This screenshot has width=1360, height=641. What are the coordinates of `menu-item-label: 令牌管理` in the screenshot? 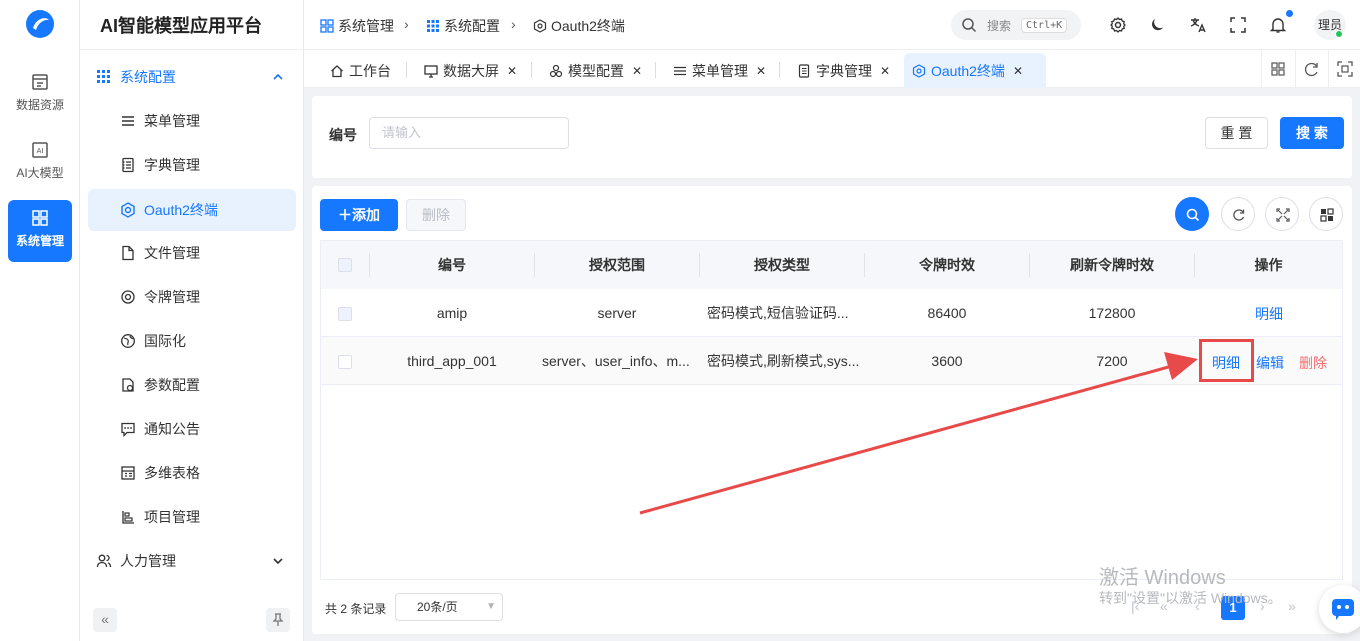 It's located at (172, 297).